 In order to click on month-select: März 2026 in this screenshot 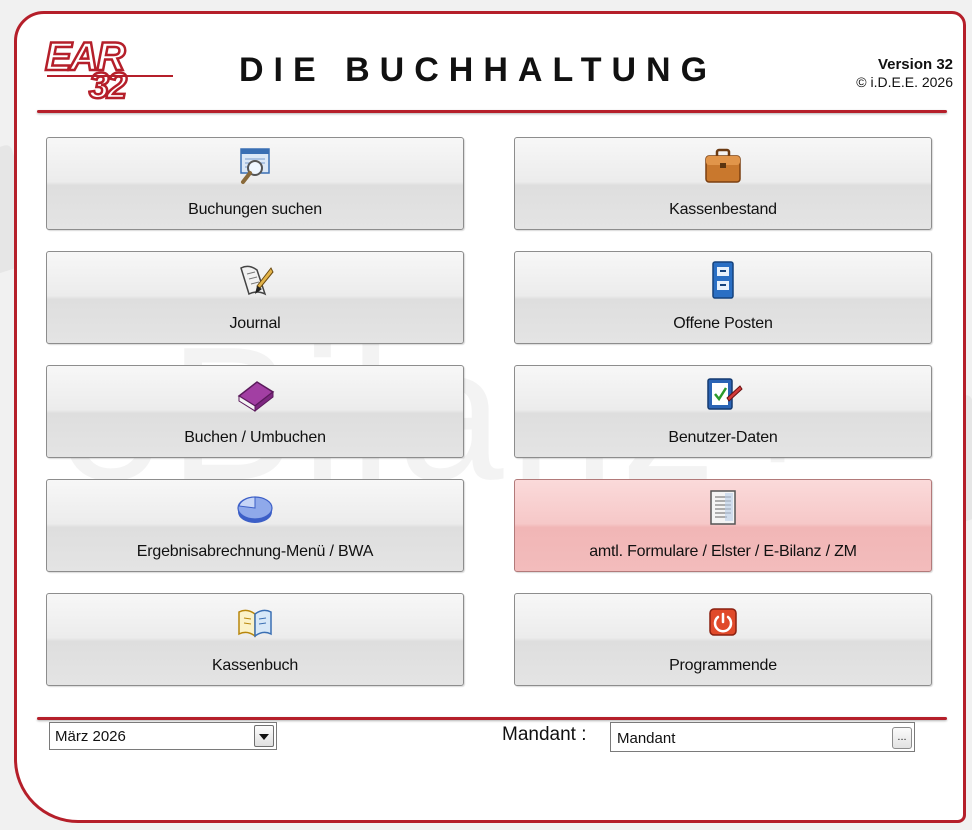, I will do `click(163, 736)`.